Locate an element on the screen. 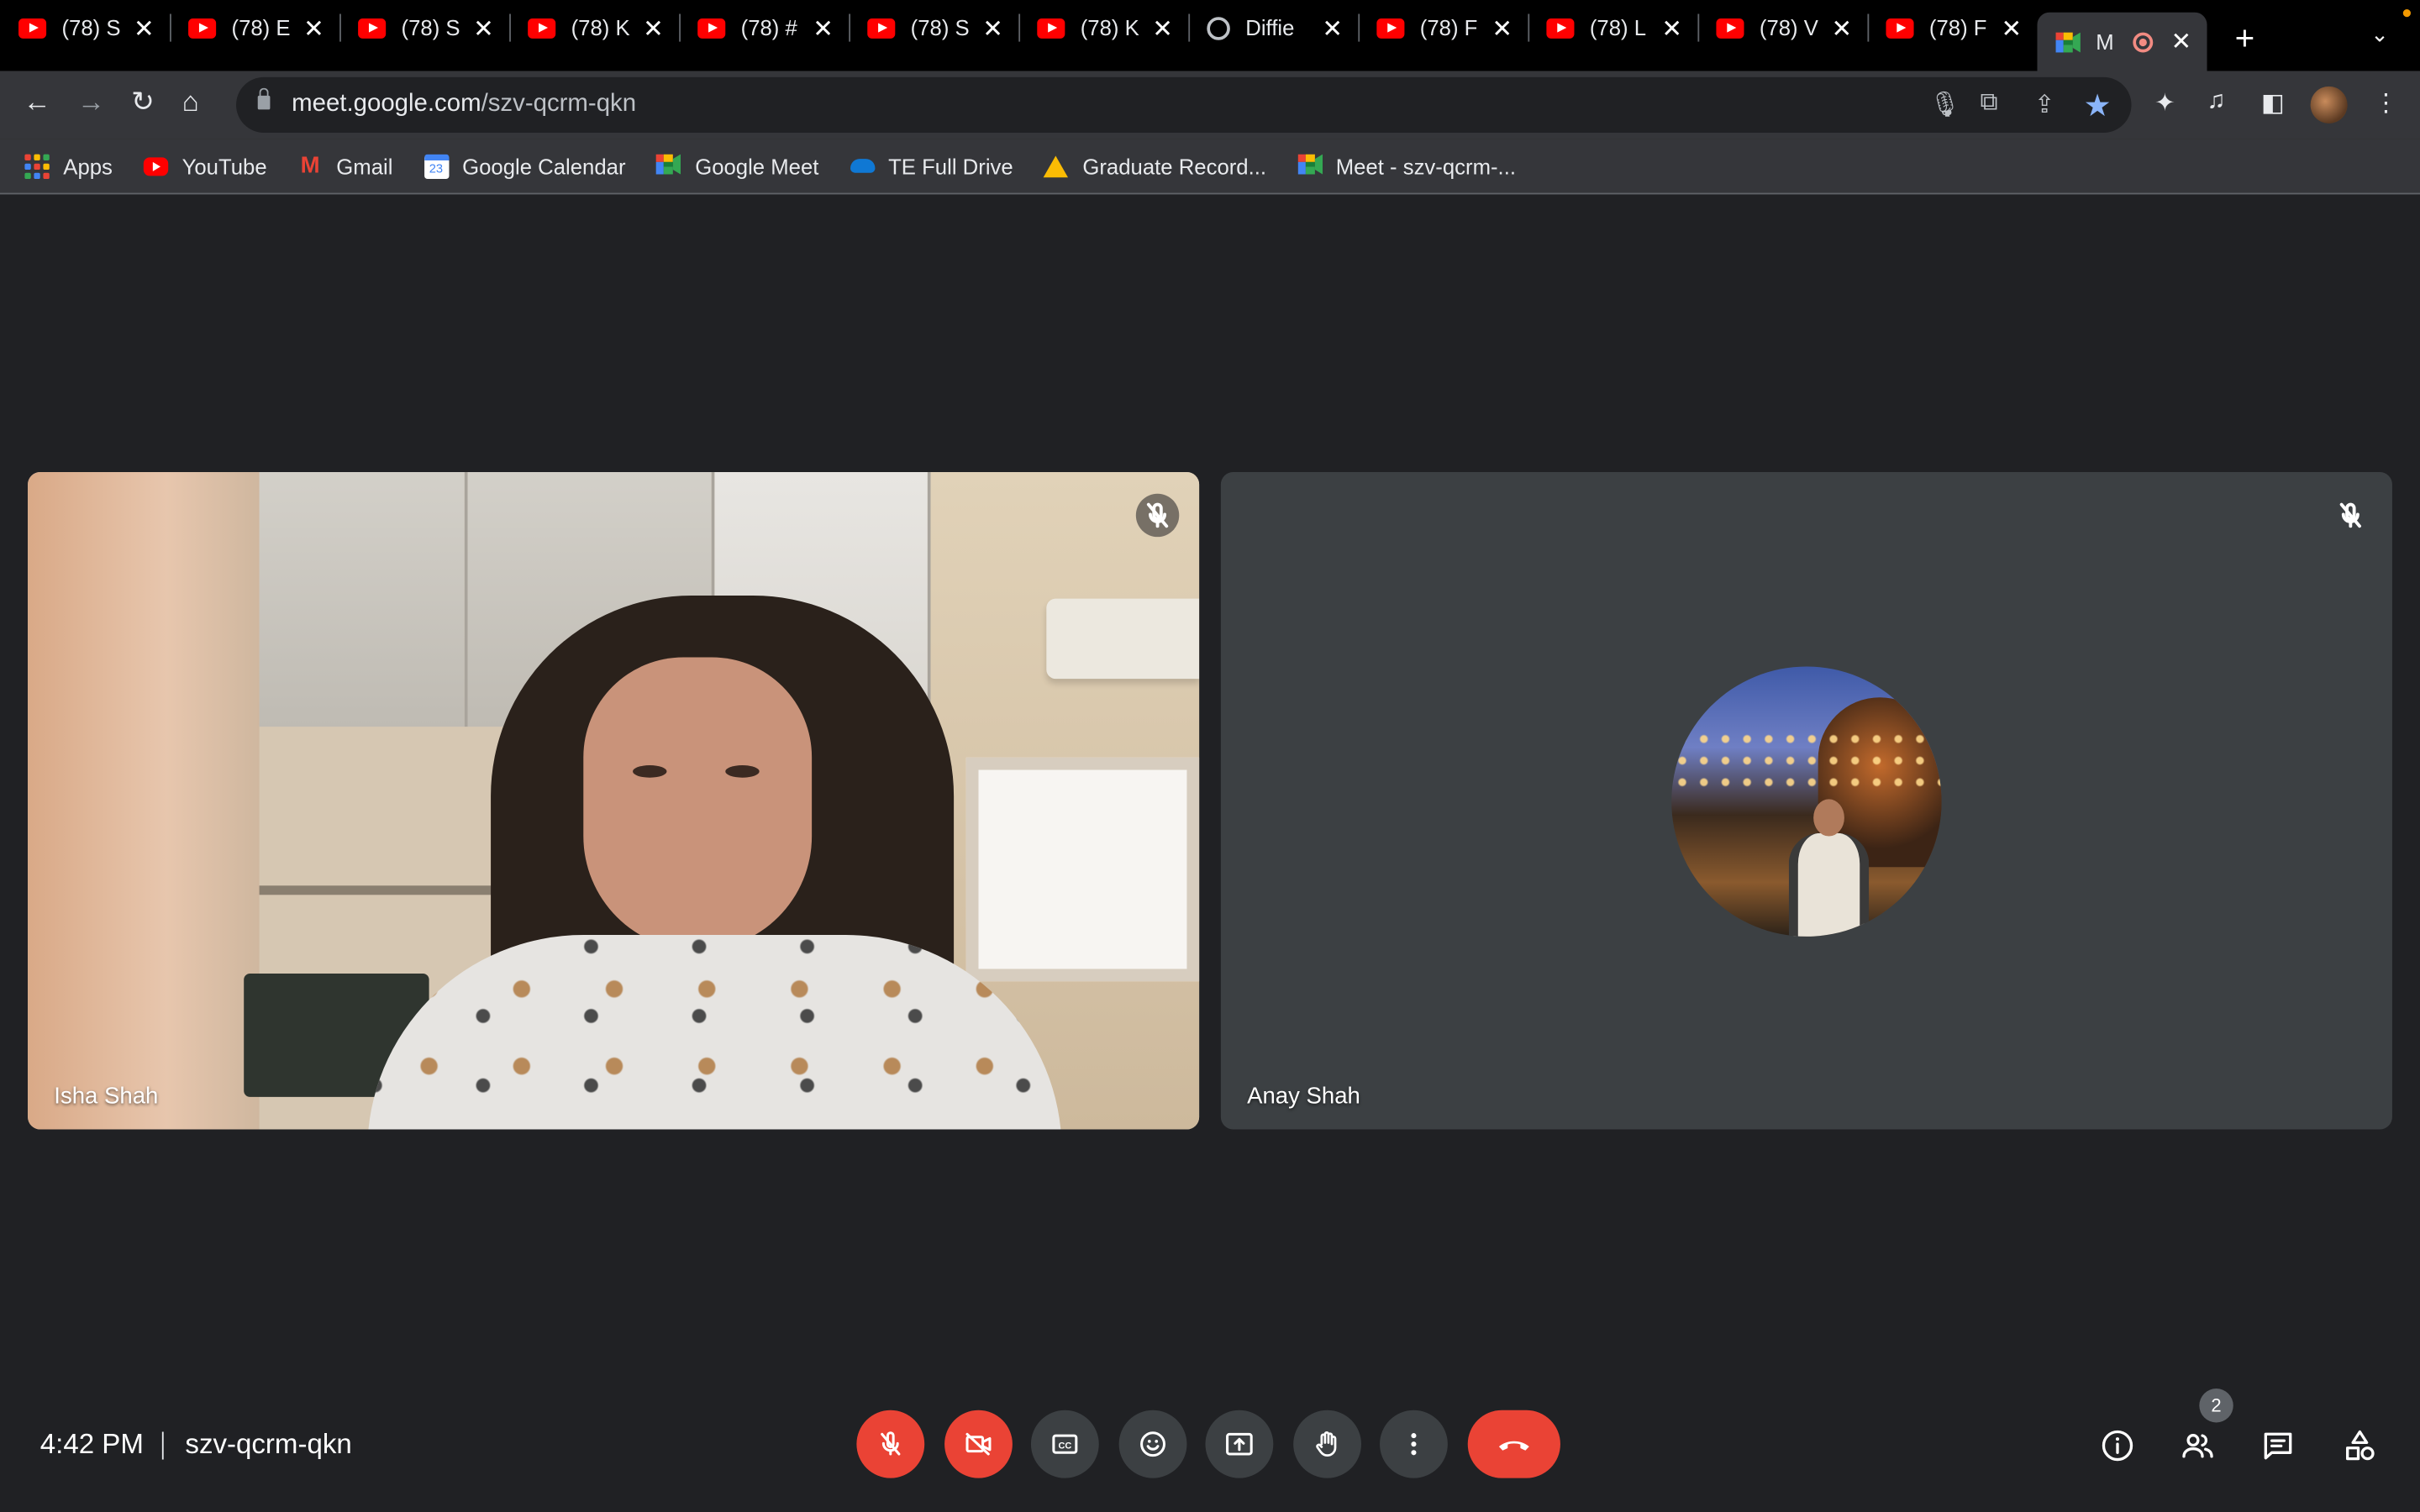 Image resolution: width=2420 pixels, height=1512 pixels. browser-tab-active: M ✕ is located at coordinates (2122, 41).